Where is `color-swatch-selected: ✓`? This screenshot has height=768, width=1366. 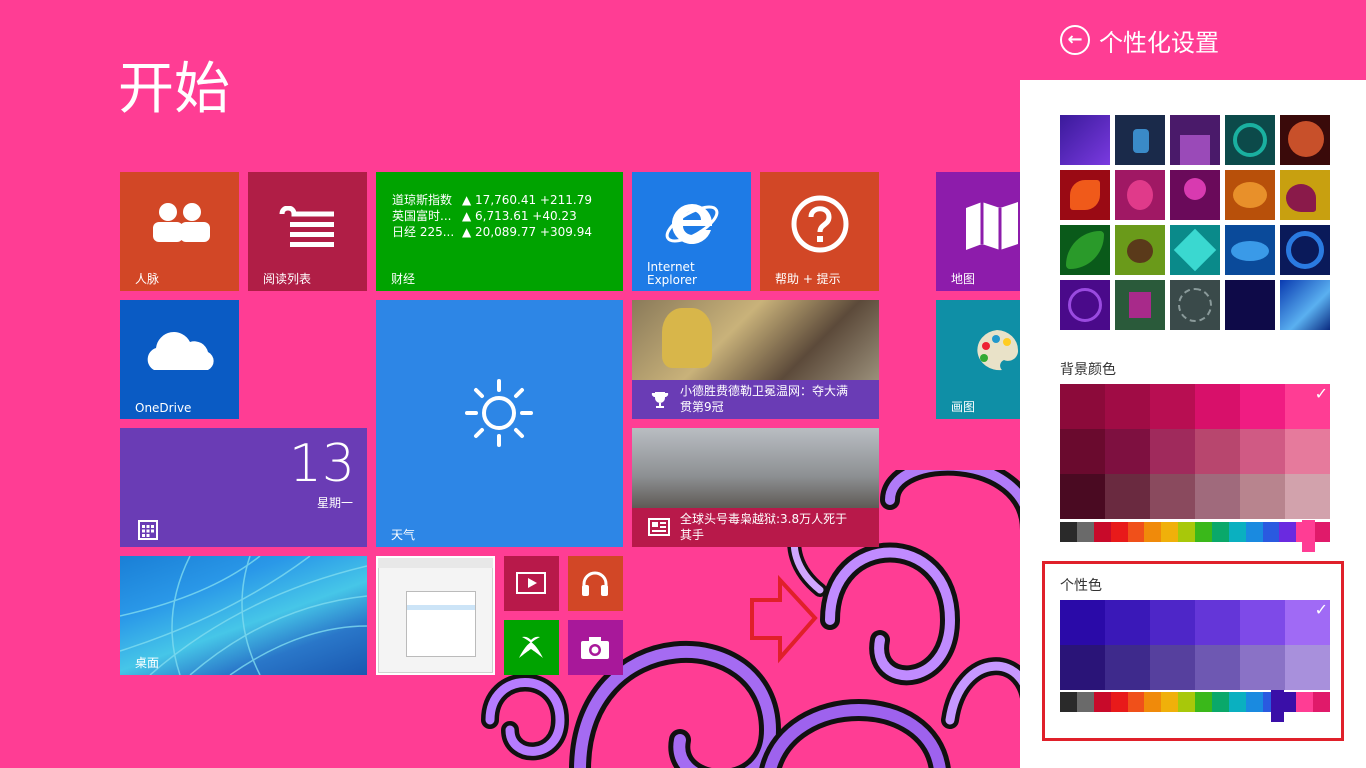 color-swatch-selected: ✓ is located at coordinates (1307, 406).